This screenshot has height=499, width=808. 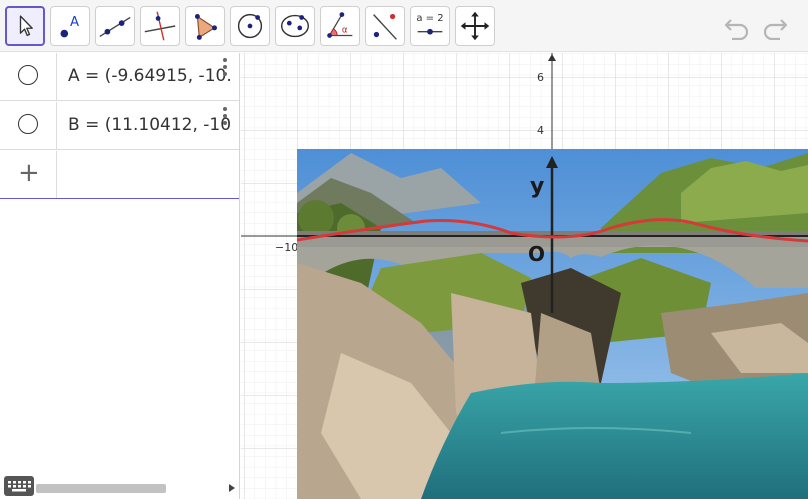 I want to click on perpendicular-line-icon, so click(x=160, y=26).